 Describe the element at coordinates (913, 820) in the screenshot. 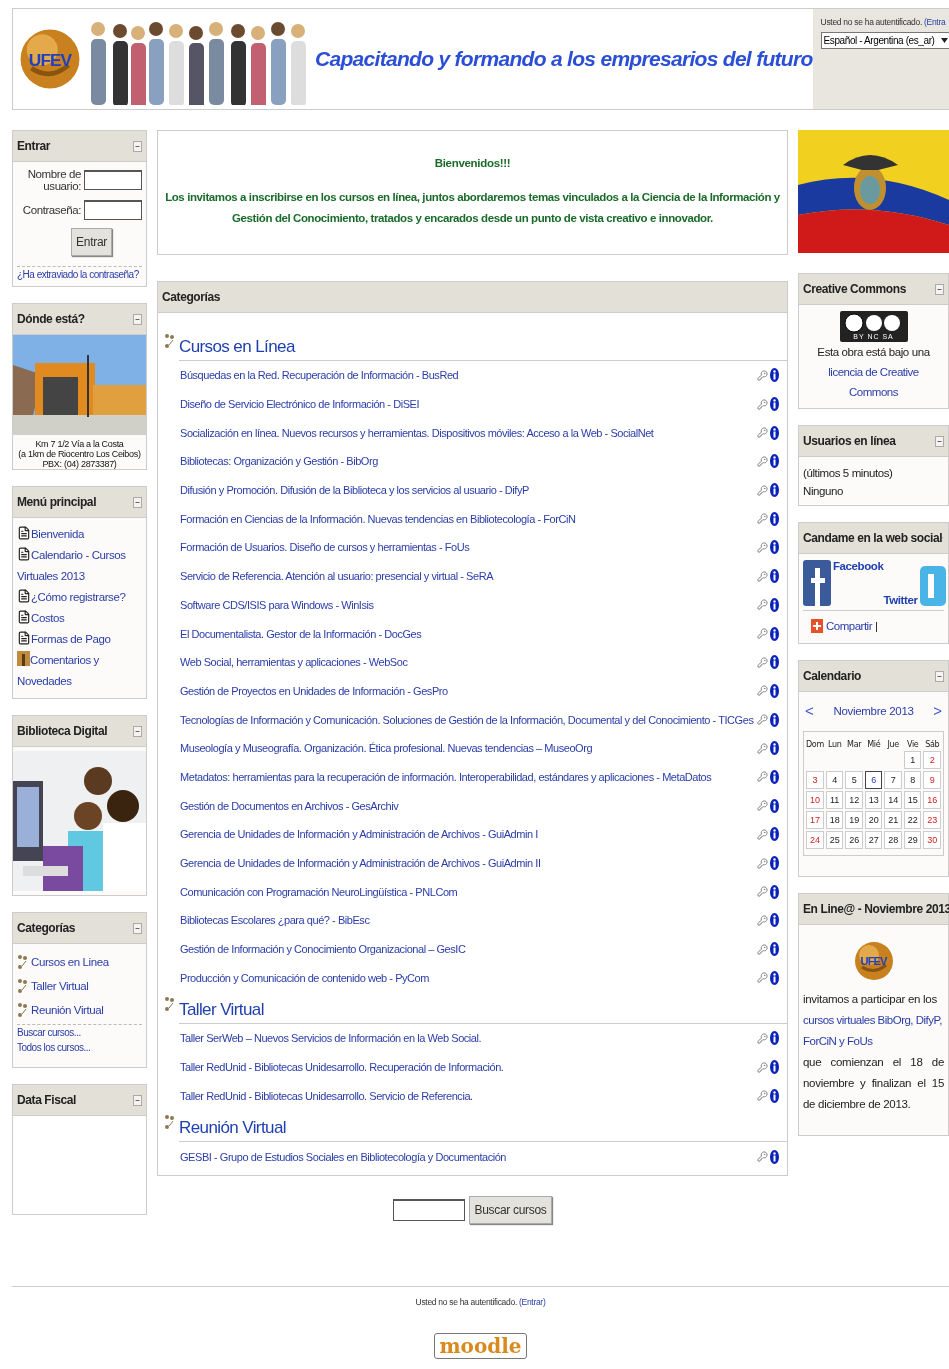

I see `calendar-day: 22` at that location.